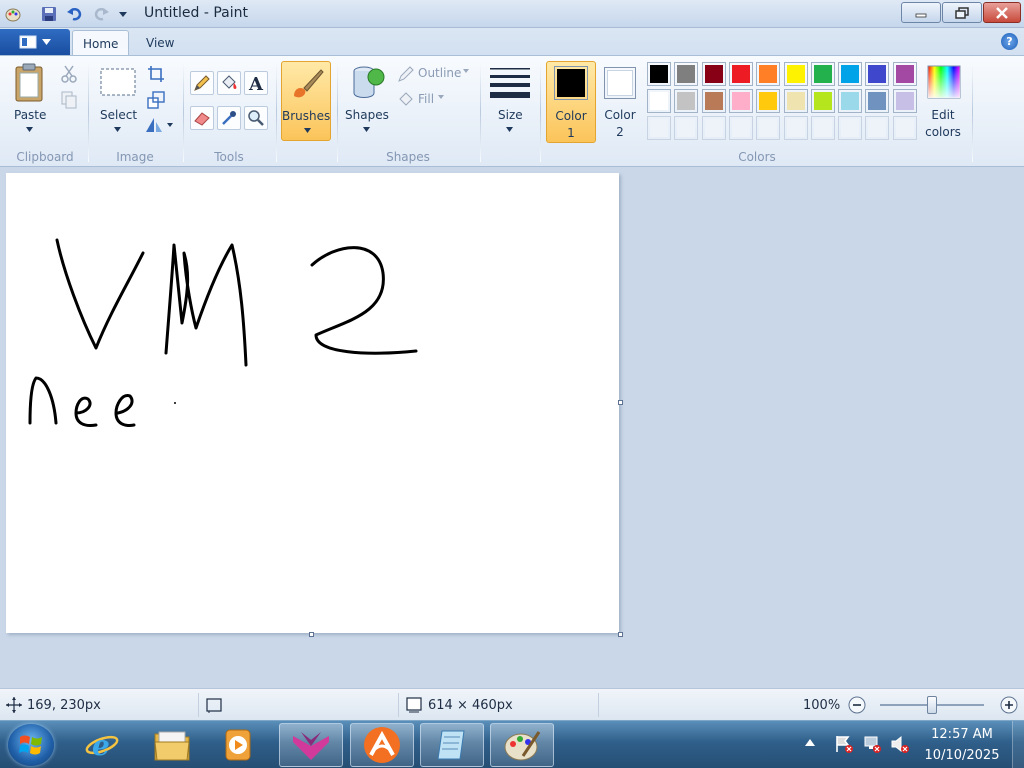 The image size is (1024, 768). I want to click on select-label: Select, so click(118, 115).